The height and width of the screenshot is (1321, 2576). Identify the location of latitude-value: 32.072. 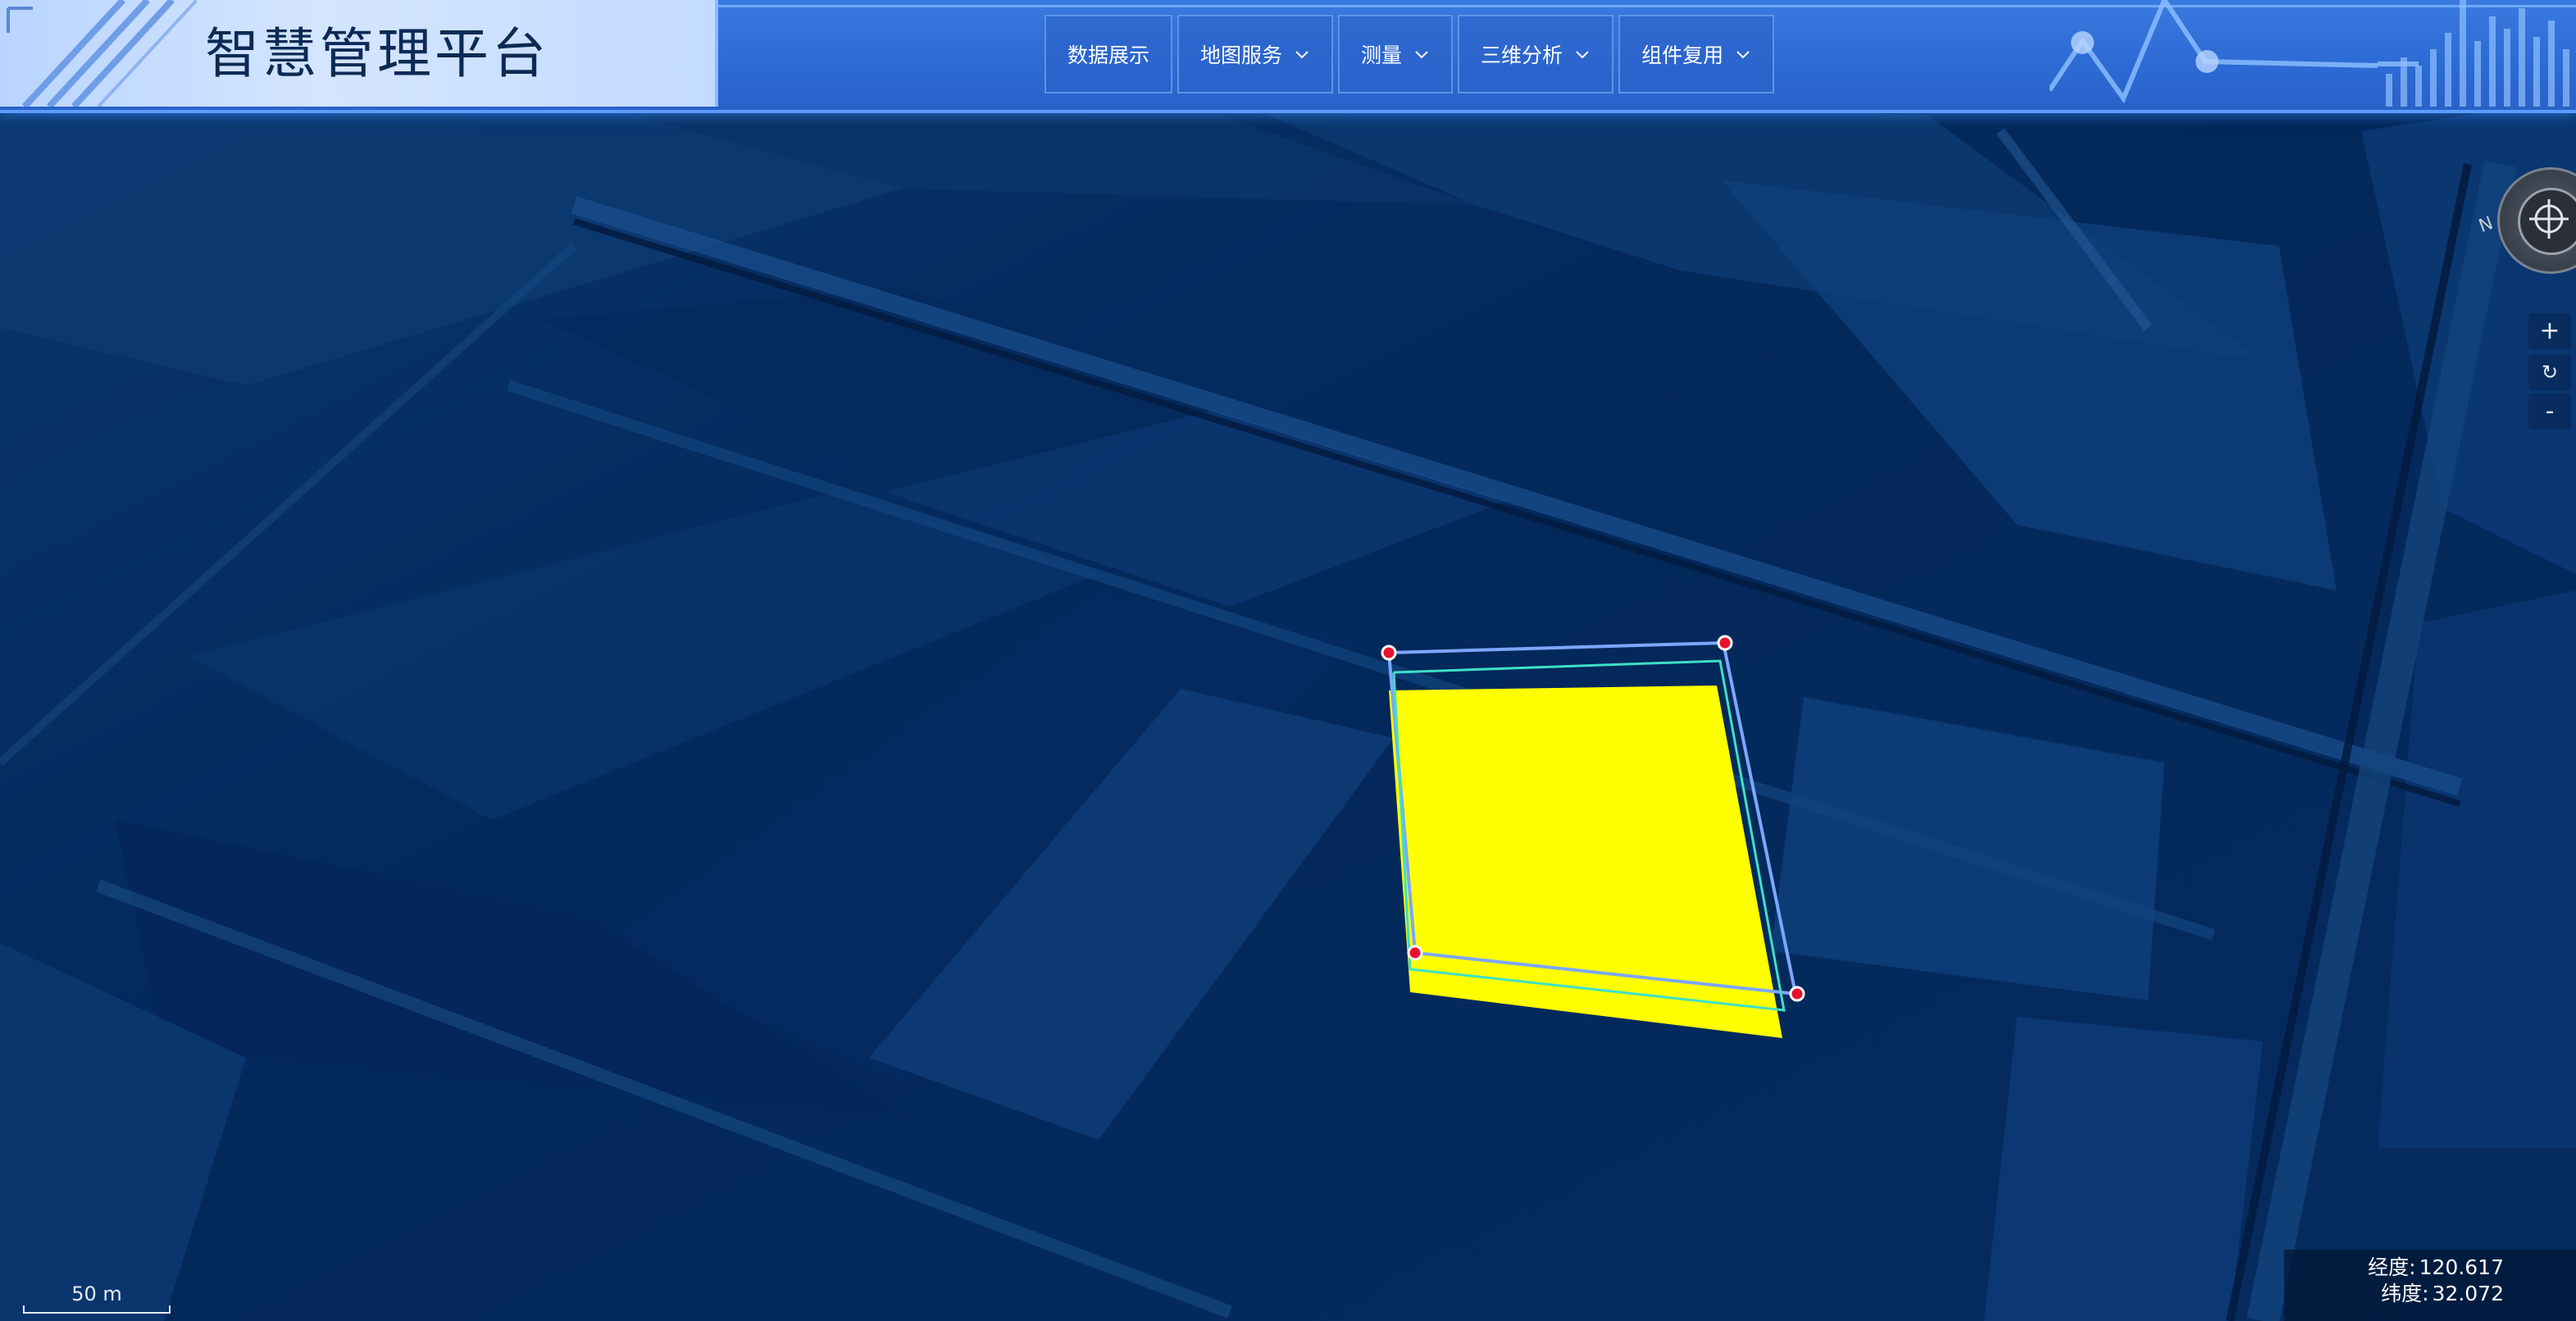
(2468, 1293).